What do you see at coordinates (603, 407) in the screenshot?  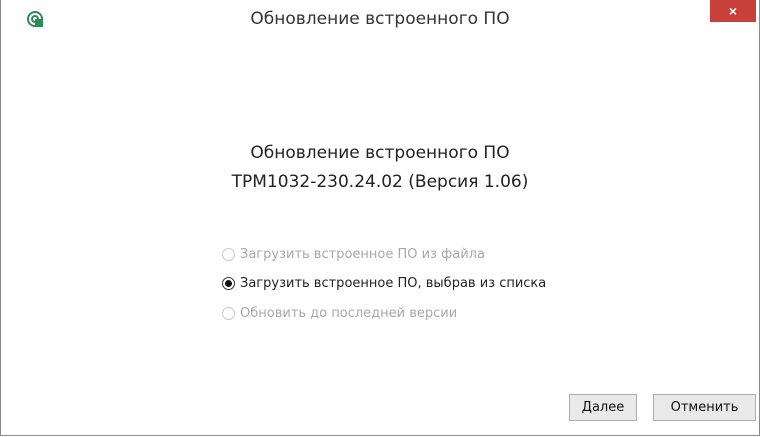 I see `next-button: Далее` at bounding box center [603, 407].